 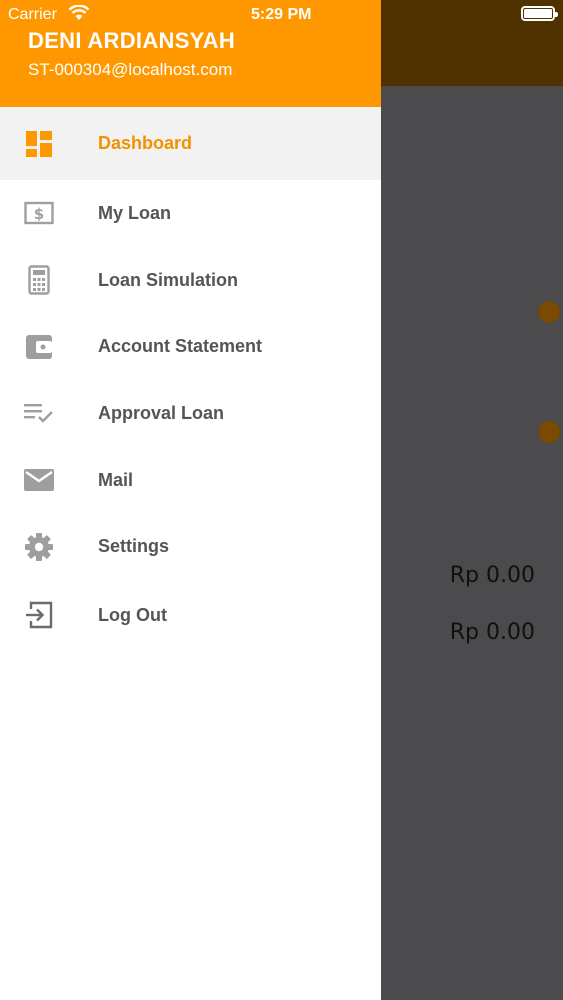 I want to click on menu-item-loan-simulation: Loan Simulation, so click(x=190, y=280).